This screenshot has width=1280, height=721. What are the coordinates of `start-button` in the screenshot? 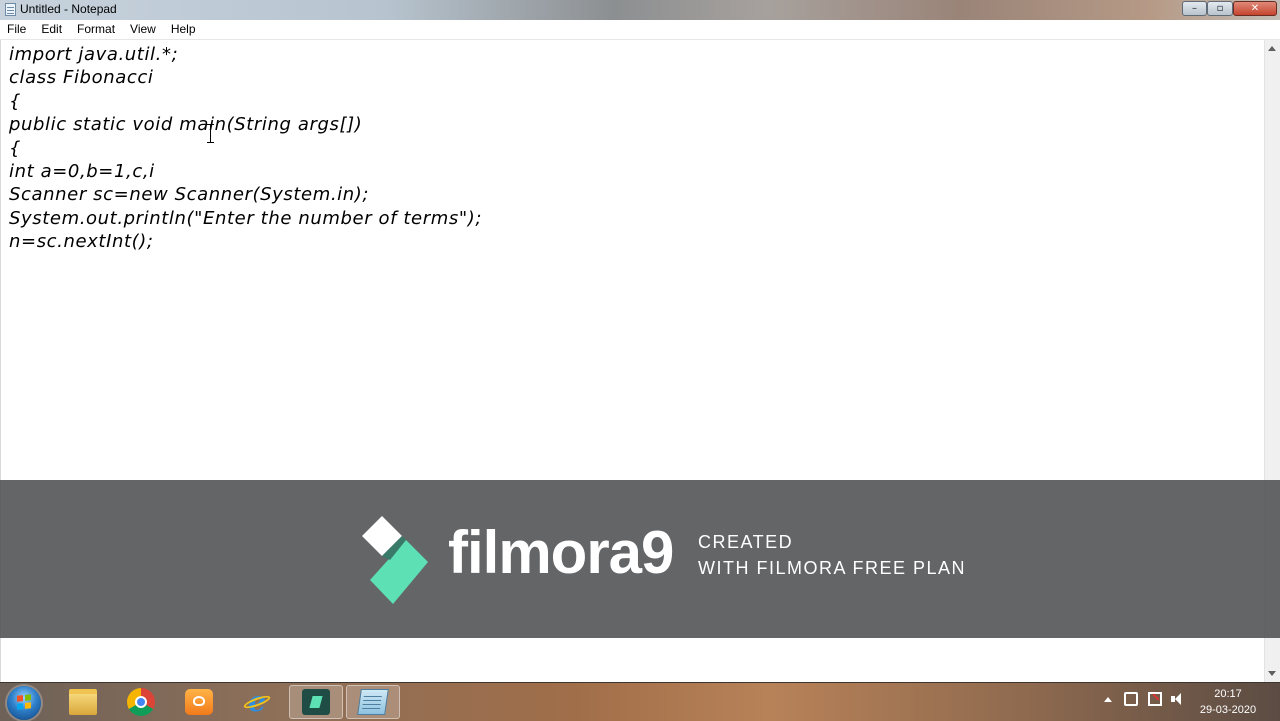 It's located at (24, 703).